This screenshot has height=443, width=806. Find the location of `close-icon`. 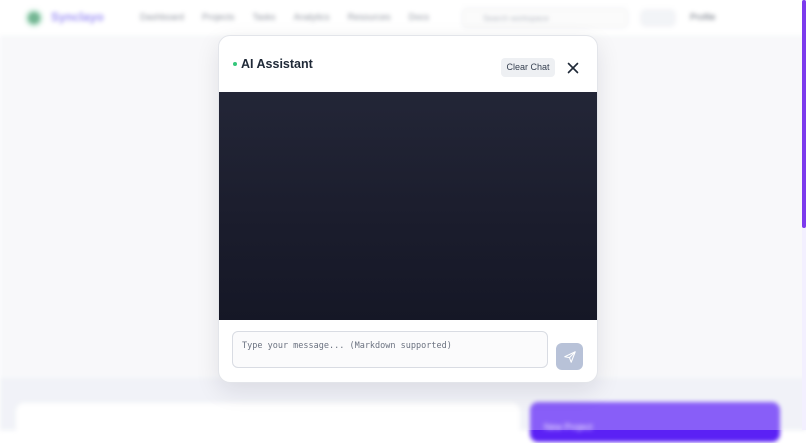

close-icon is located at coordinates (573, 68).